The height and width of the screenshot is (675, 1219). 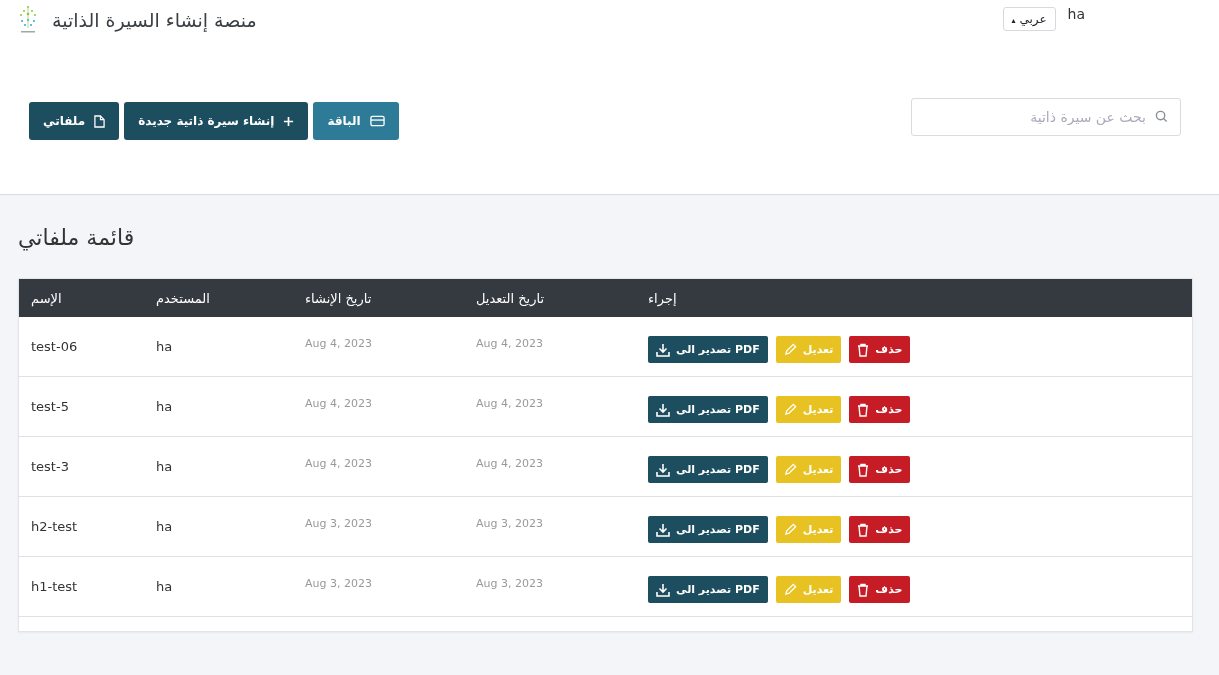 What do you see at coordinates (1161, 116) in the screenshot?
I see `search-icon` at bounding box center [1161, 116].